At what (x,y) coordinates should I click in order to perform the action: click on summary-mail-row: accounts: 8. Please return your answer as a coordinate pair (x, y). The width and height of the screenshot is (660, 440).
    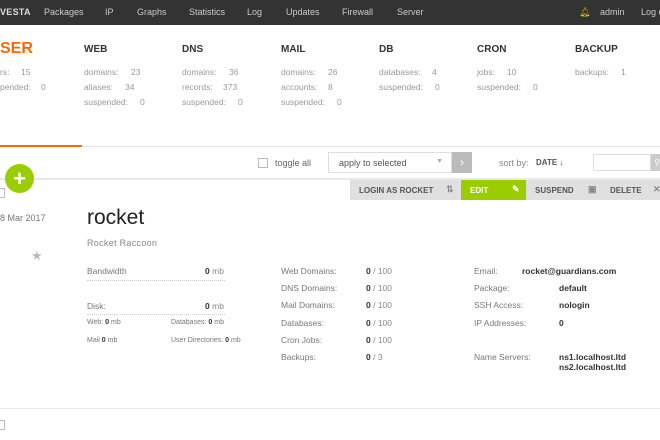
    Looking at the image, I should click on (307, 87).